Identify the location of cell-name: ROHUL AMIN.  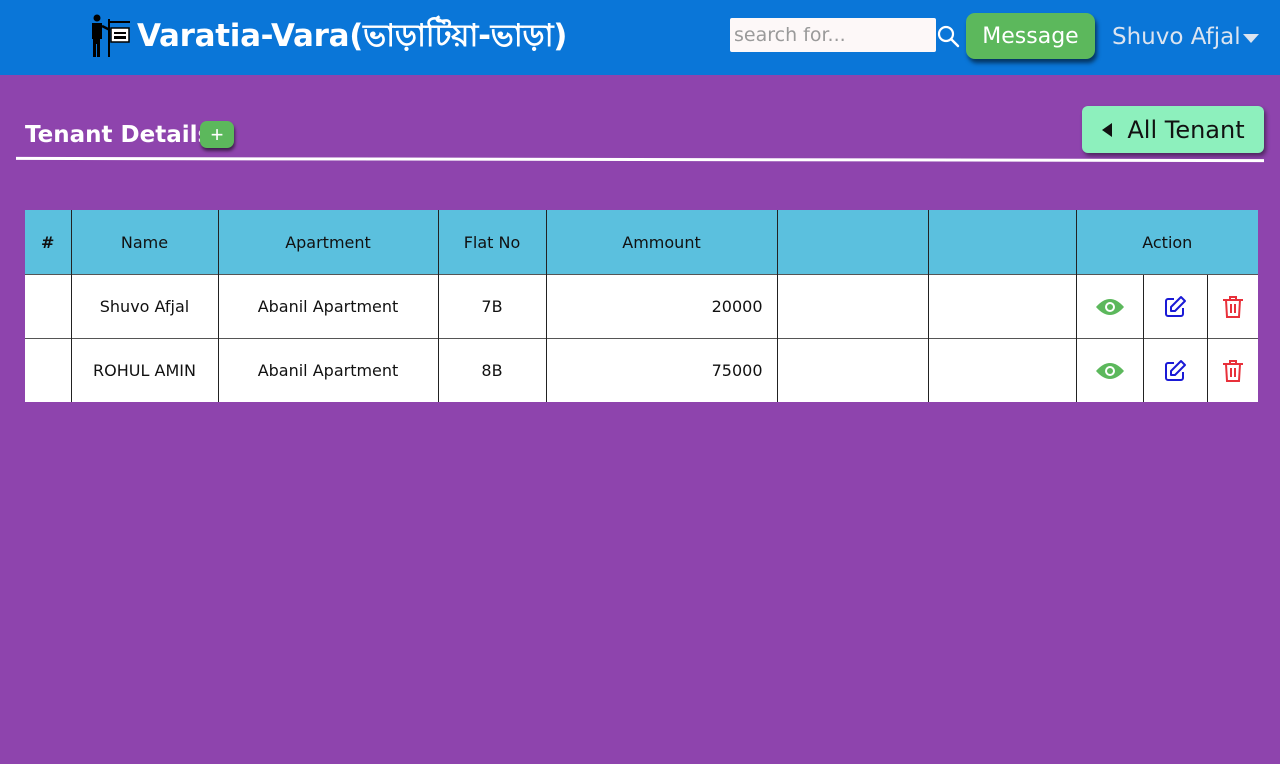
(144, 370).